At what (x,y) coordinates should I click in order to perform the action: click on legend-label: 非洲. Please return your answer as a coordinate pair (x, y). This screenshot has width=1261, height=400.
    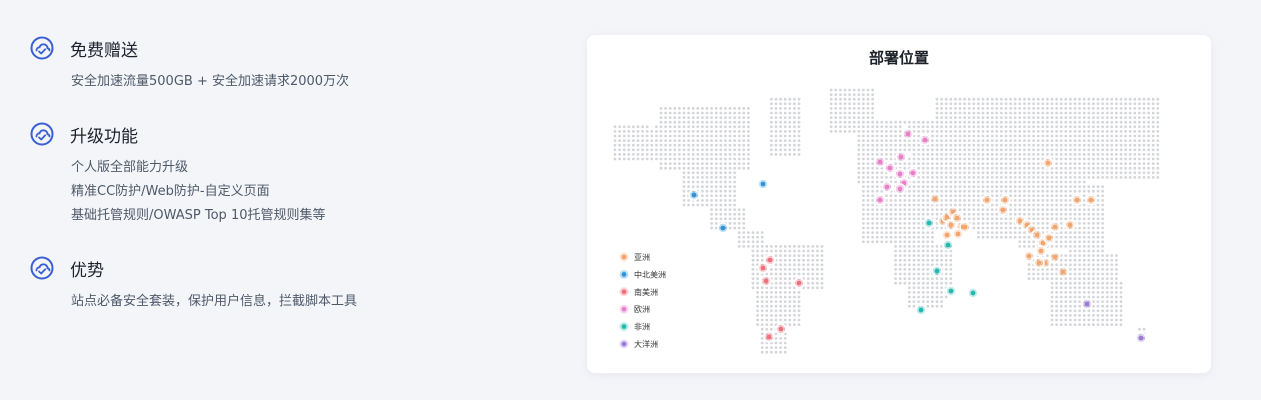
    Looking at the image, I should click on (642, 327).